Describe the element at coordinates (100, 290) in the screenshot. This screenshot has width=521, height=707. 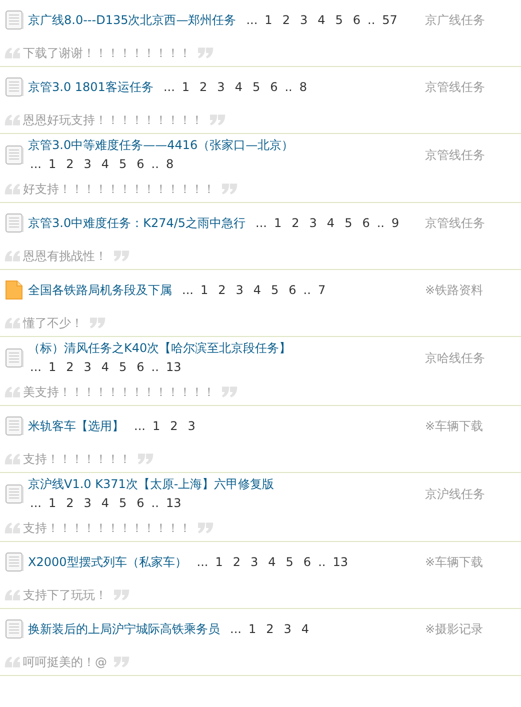
I see `thread-title-link: 全国各铁路局机务段及下属` at that location.